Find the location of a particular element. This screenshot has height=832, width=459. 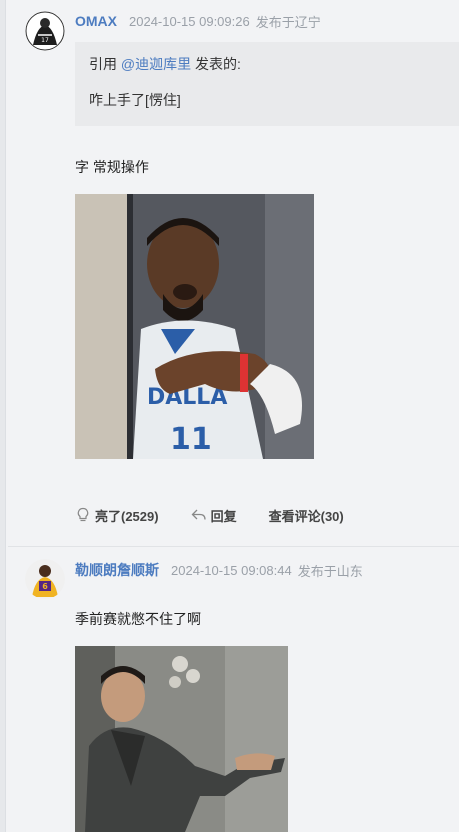

post-meta: OMAX 2024-10-15 09:09:26 发布于辽宁 is located at coordinates (198, 21).